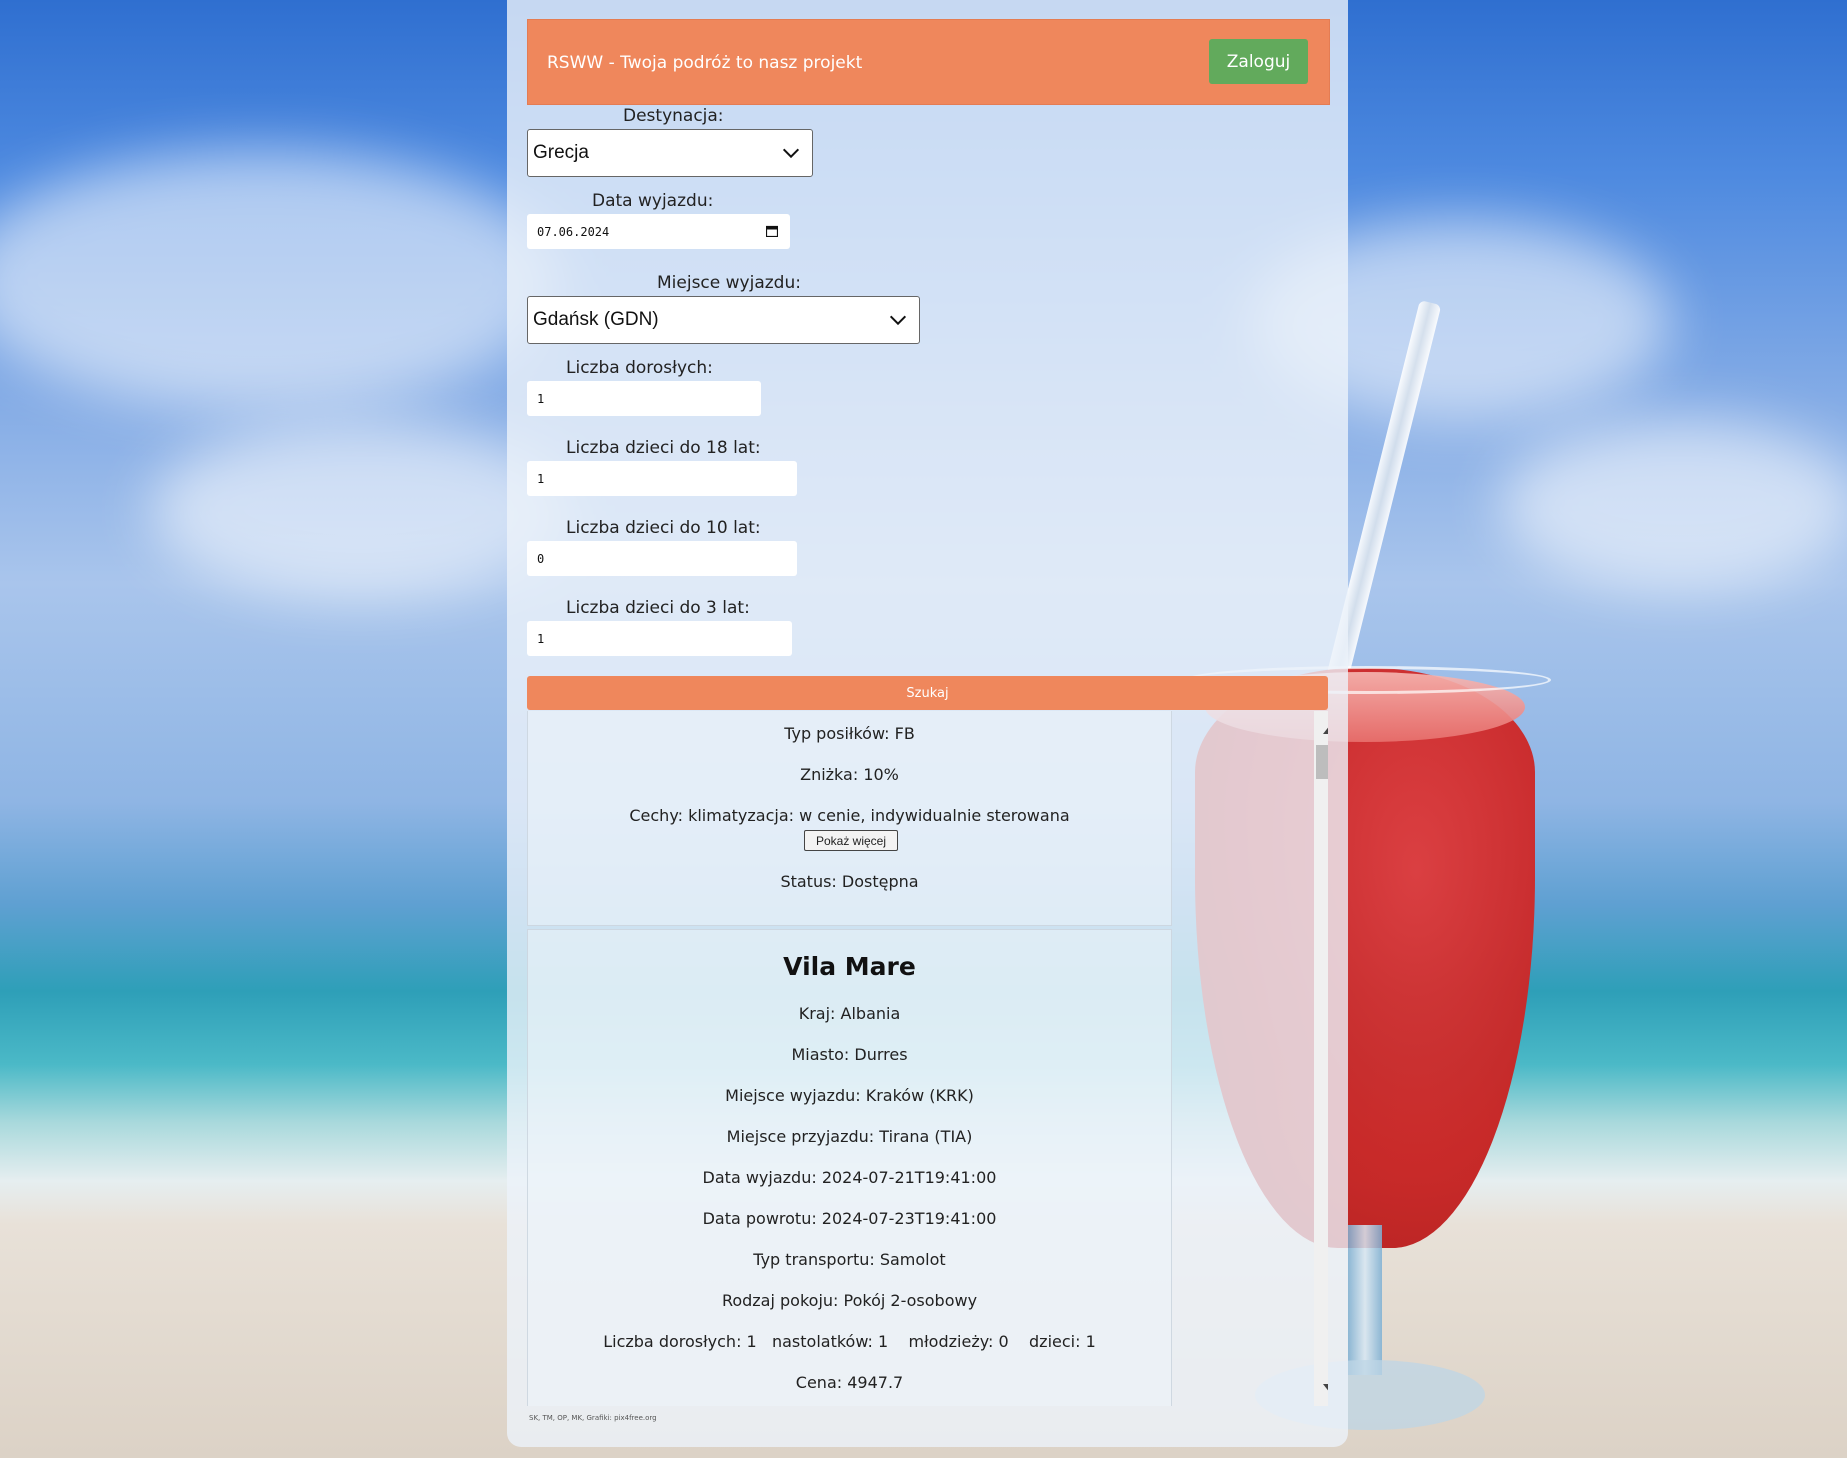  Describe the element at coordinates (849, 1218) in the screenshot. I see `return-date-text: Data powrotu: 2024-07-23T19:41:00` at that location.